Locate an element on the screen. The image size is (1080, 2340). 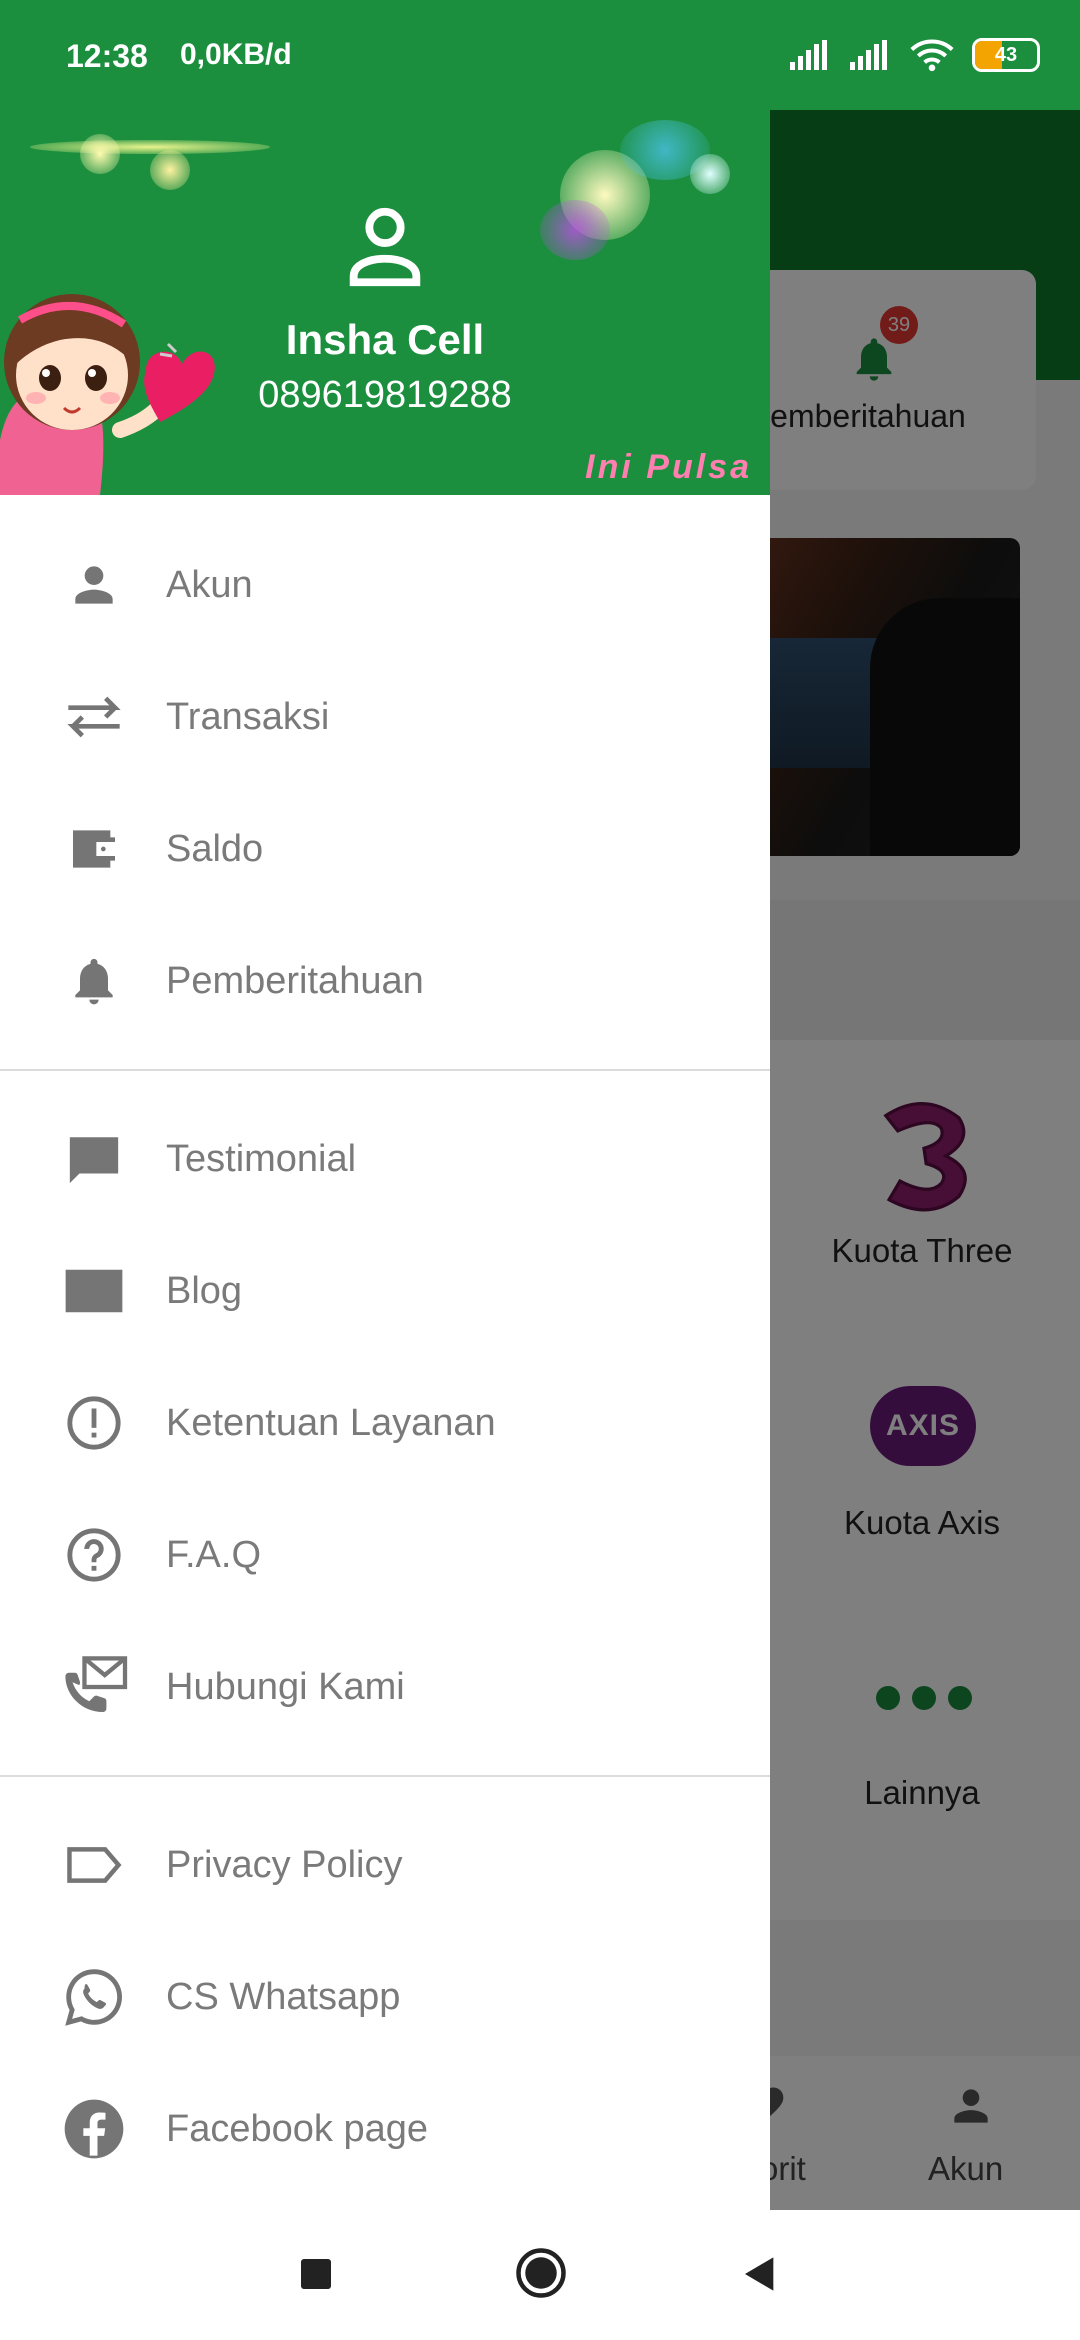
whatsapp-icon is located at coordinates (94, 1997).